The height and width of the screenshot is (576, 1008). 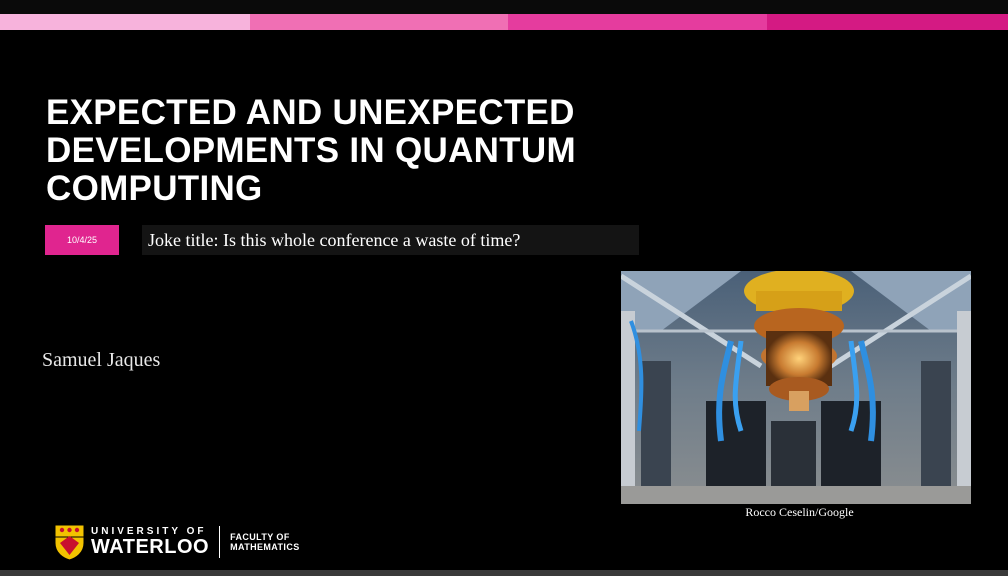 What do you see at coordinates (799, 512) in the screenshot?
I see `photo-caption: Rocco Ceselin/Google` at bounding box center [799, 512].